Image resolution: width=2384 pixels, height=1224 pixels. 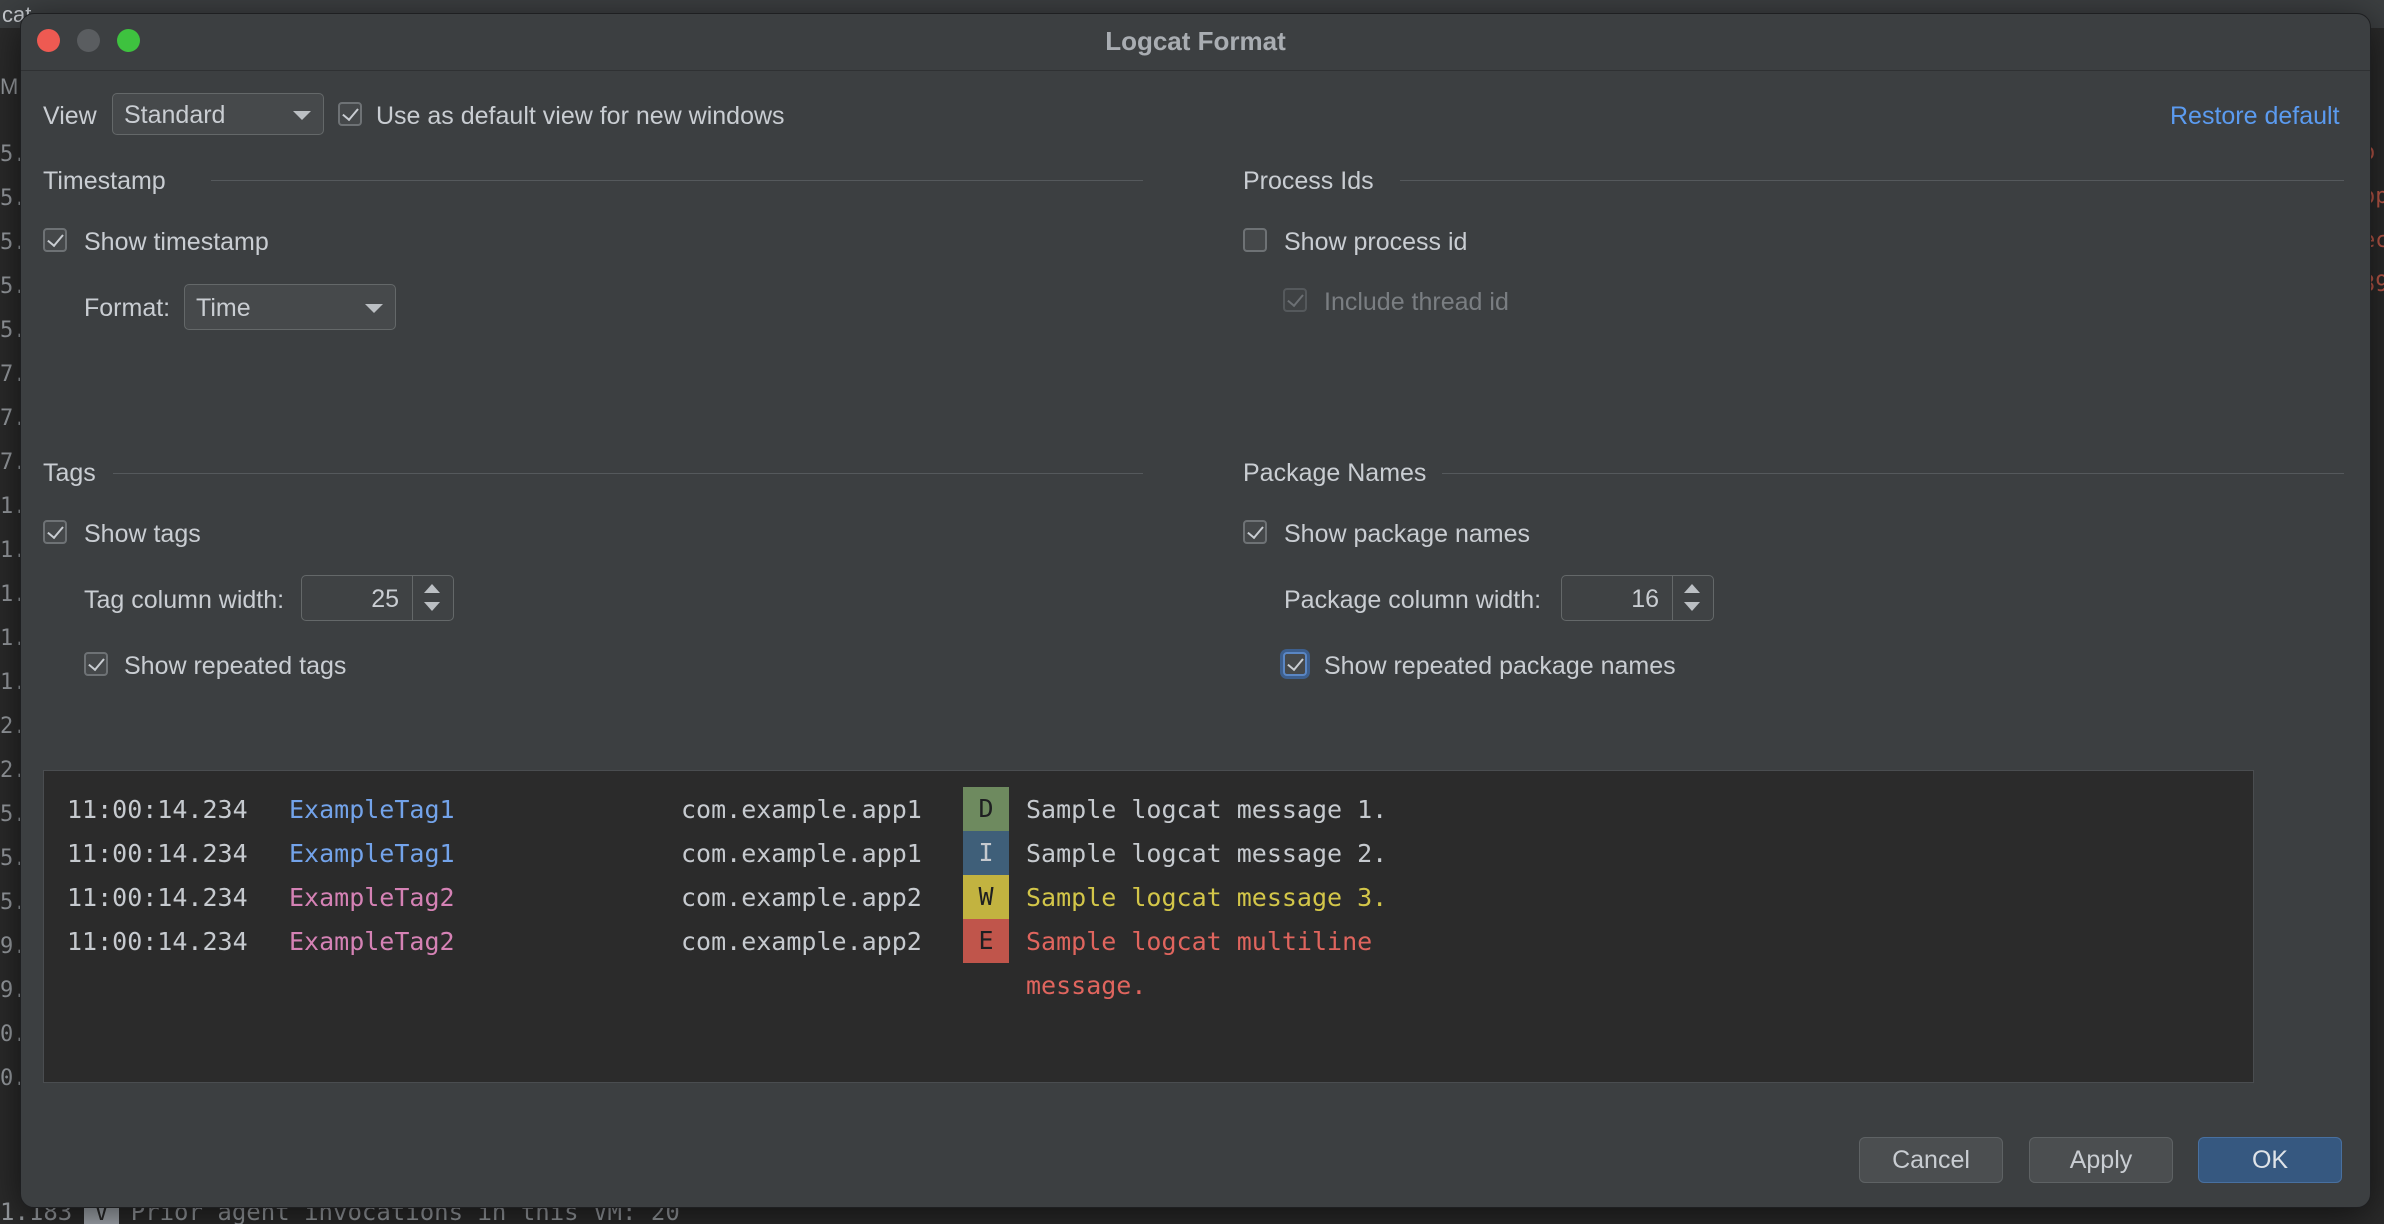 I want to click on show-timestamp-label: Show timestamp, so click(x=176, y=242).